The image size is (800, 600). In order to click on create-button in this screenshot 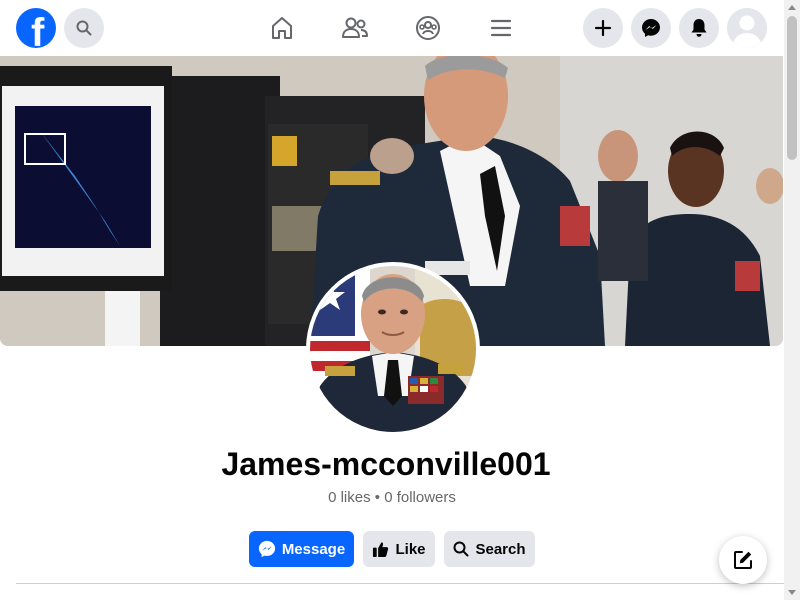, I will do `click(603, 28)`.